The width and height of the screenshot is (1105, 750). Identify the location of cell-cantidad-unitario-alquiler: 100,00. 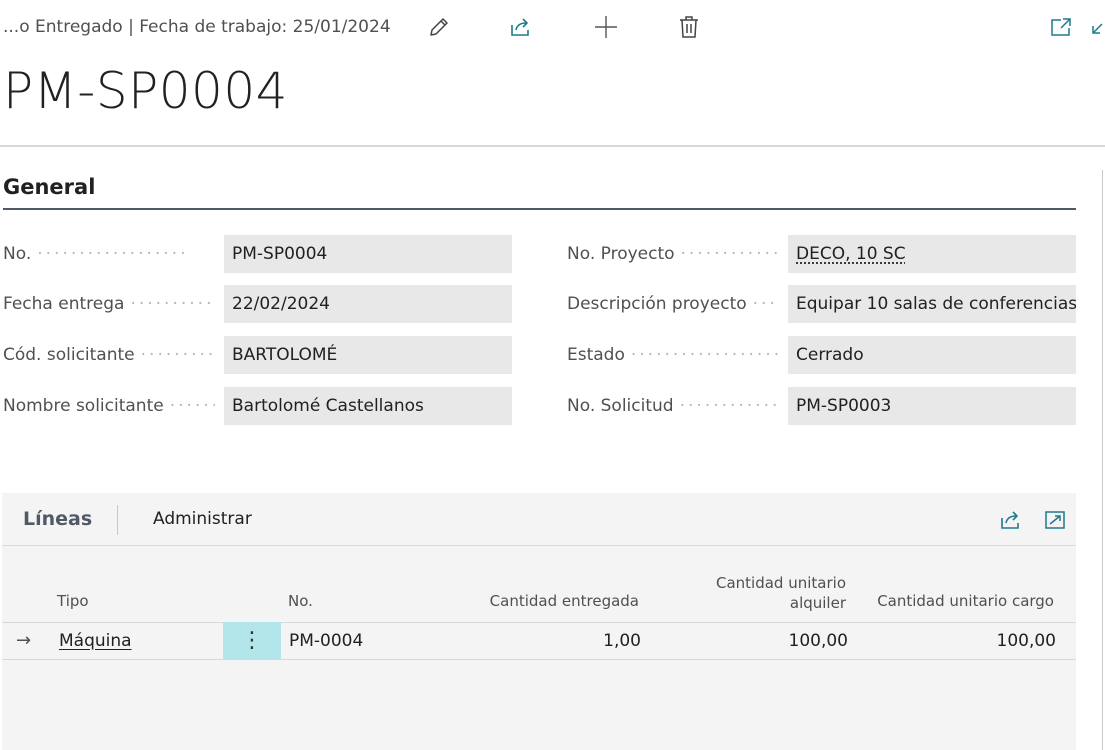
(775, 641).